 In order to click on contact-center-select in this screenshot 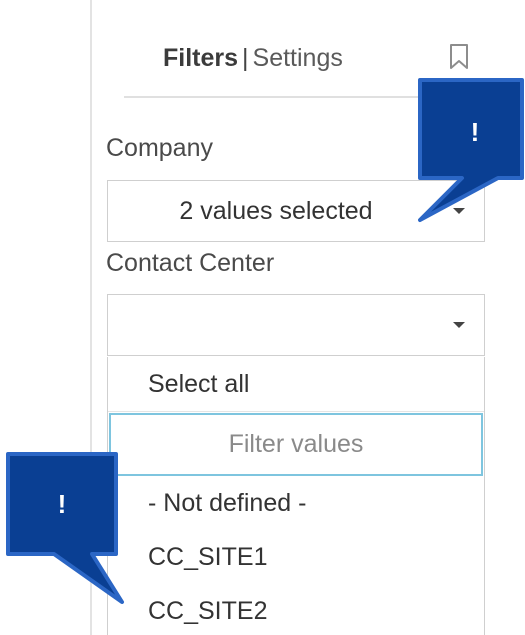, I will do `click(296, 325)`.